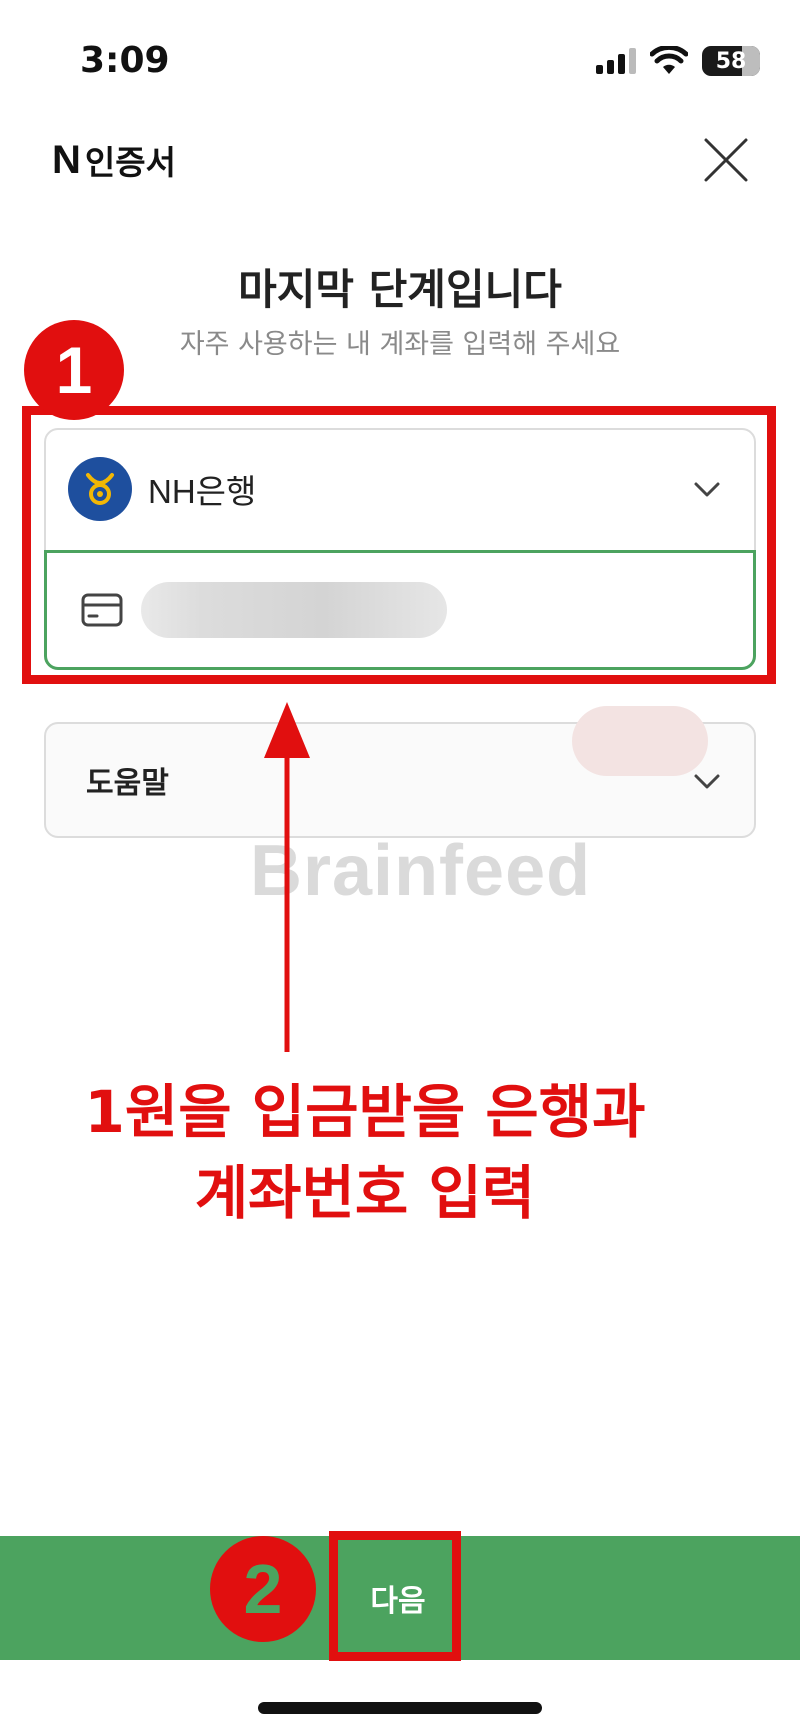 Image resolution: width=800 pixels, height=1732 pixels. What do you see at coordinates (287, 877) in the screenshot?
I see `annotation-arrow` at bounding box center [287, 877].